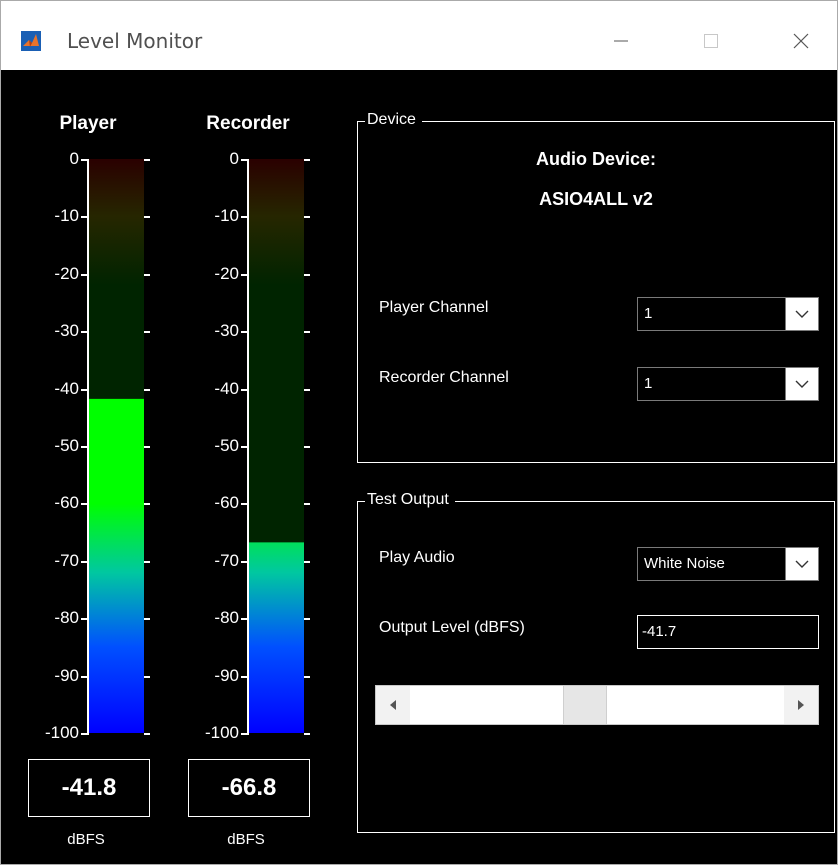 Image resolution: width=838 pixels, height=865 pixels. I want to click on slider-left-arrow, so click(393, 705).